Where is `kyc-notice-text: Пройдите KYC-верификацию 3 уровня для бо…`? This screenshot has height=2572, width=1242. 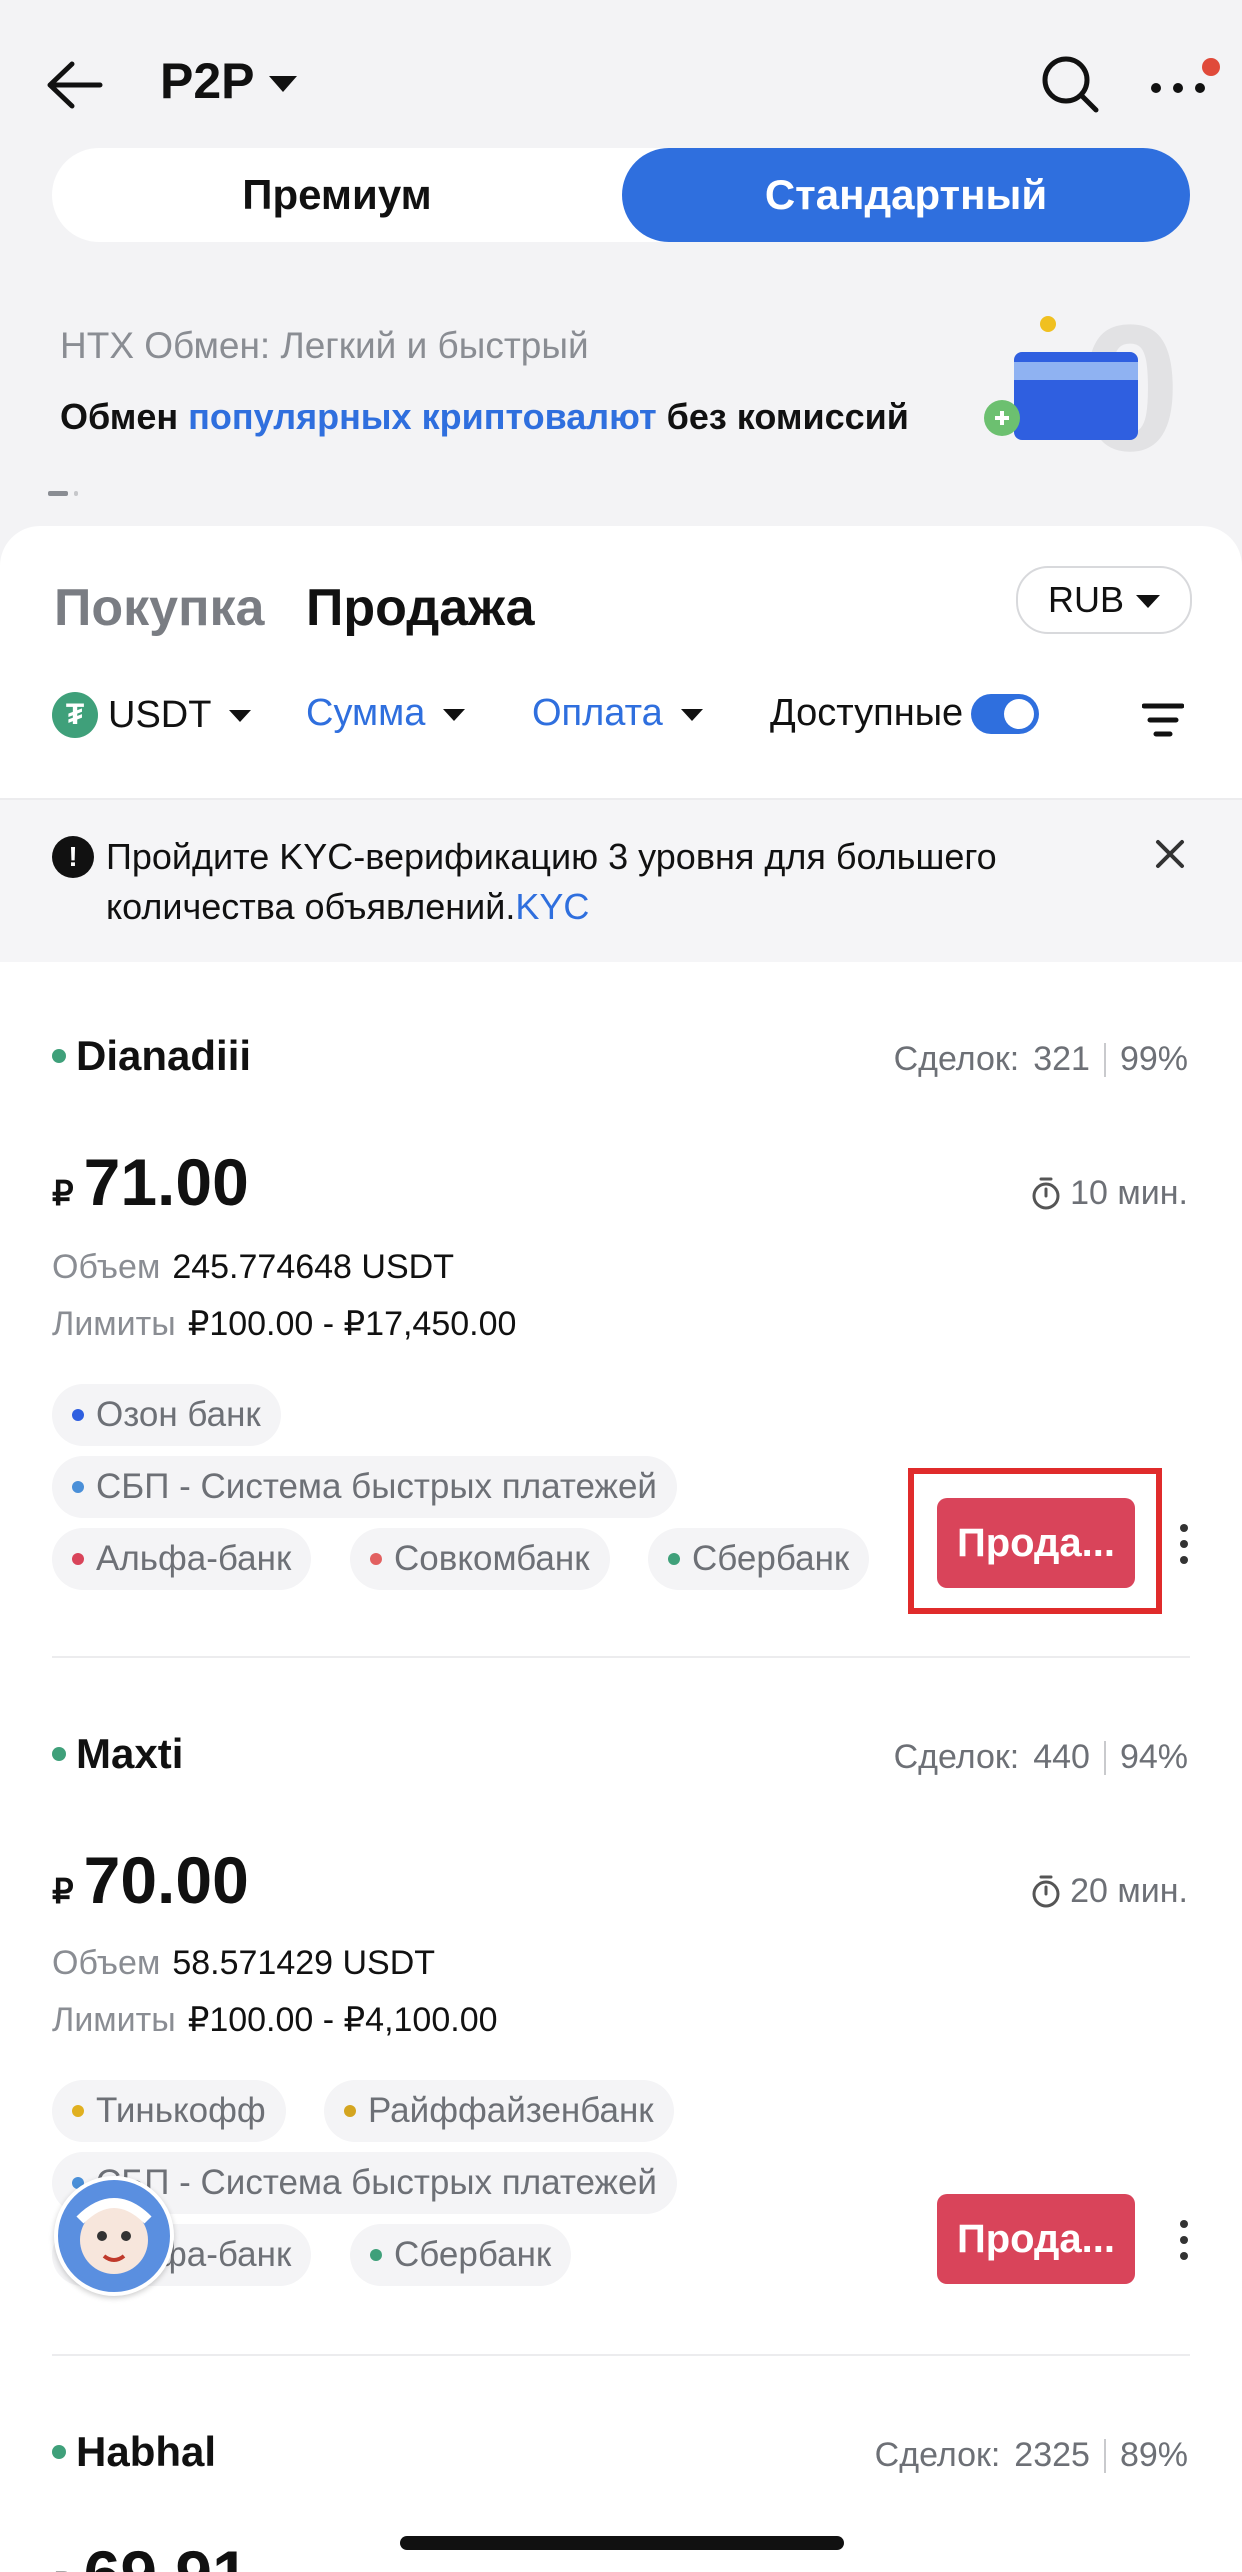 kyc-notice-text: Пройдите KYC-верификацию 3 уровня для бо… is located at coordinates (616, 882).